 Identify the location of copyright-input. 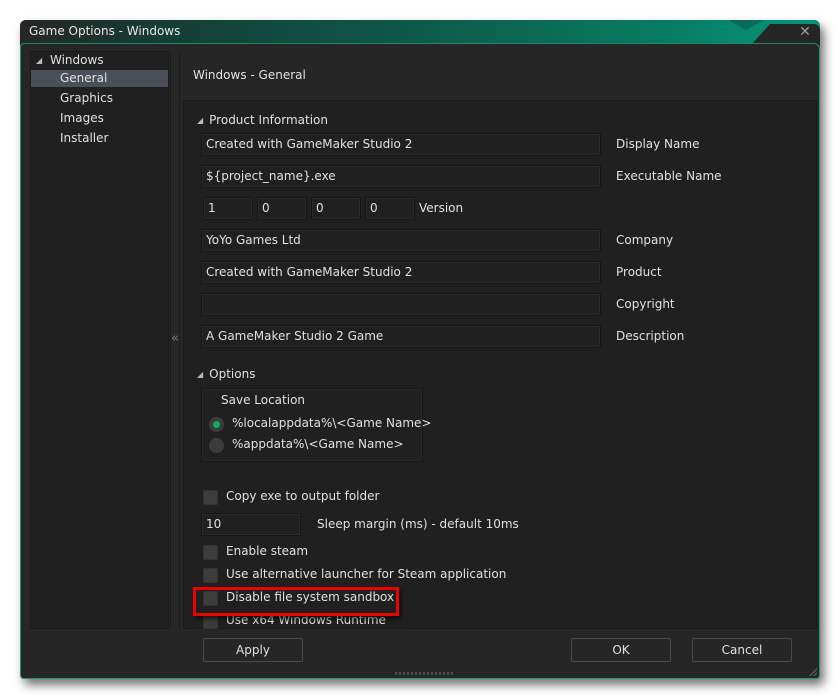
(401, 304).